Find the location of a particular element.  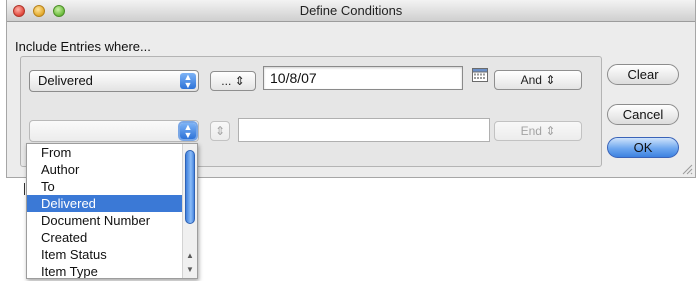

list-item-delivered: Delivered is located at coordinates (112, 203).